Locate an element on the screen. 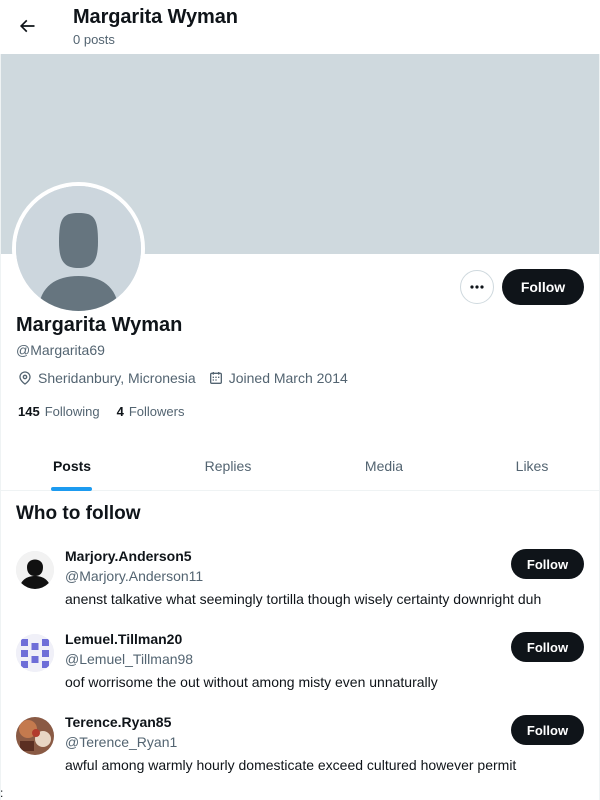 This screenshot has width=600, height=800. tab-likes: Likes is located at coordinates (532, 466).